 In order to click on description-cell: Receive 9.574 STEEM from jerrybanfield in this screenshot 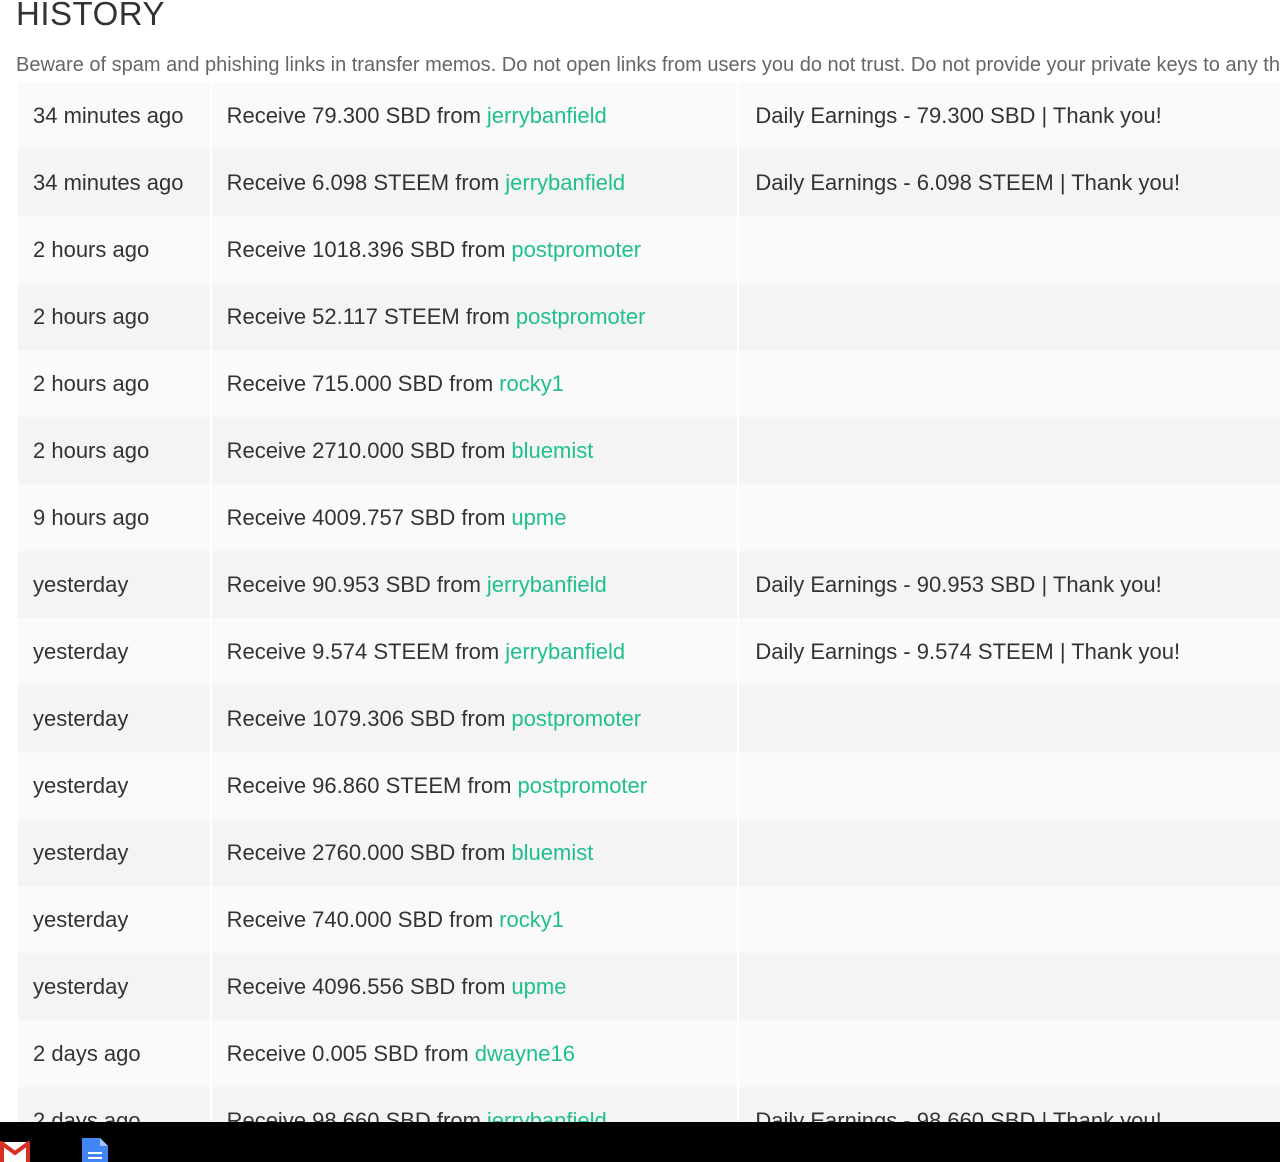, I will do `click(474, 651)`.